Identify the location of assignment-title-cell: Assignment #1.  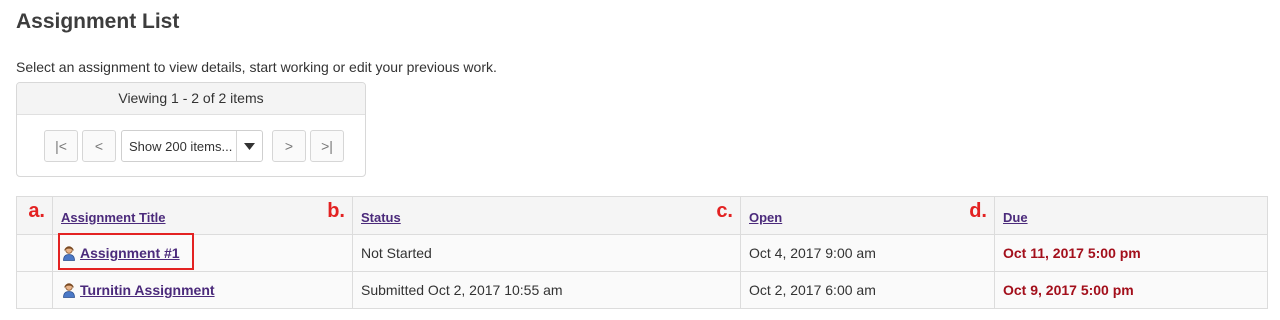
(202, 253).